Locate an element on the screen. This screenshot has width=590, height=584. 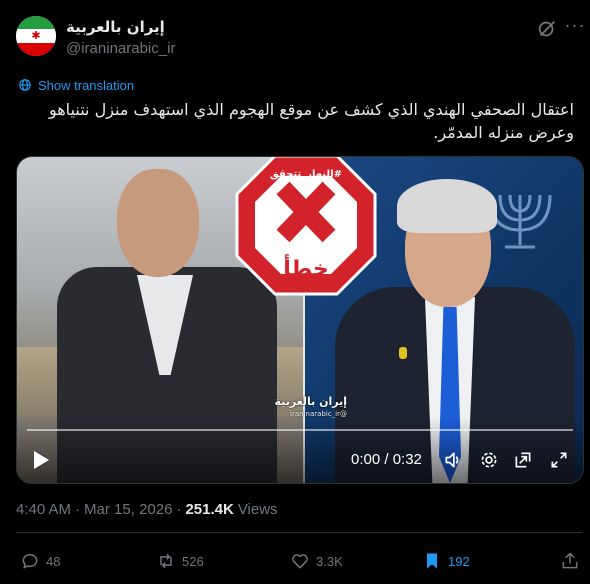
action-bar: 48 526 3.3K 192 is located at coordinates (300, 563).